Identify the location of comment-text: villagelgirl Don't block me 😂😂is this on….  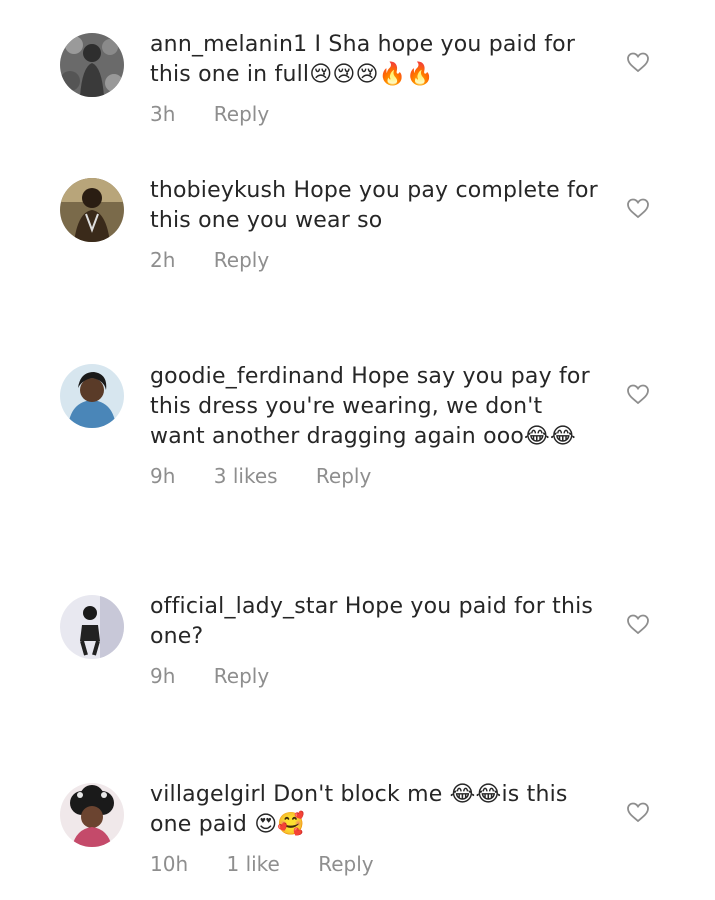
(375, 810).